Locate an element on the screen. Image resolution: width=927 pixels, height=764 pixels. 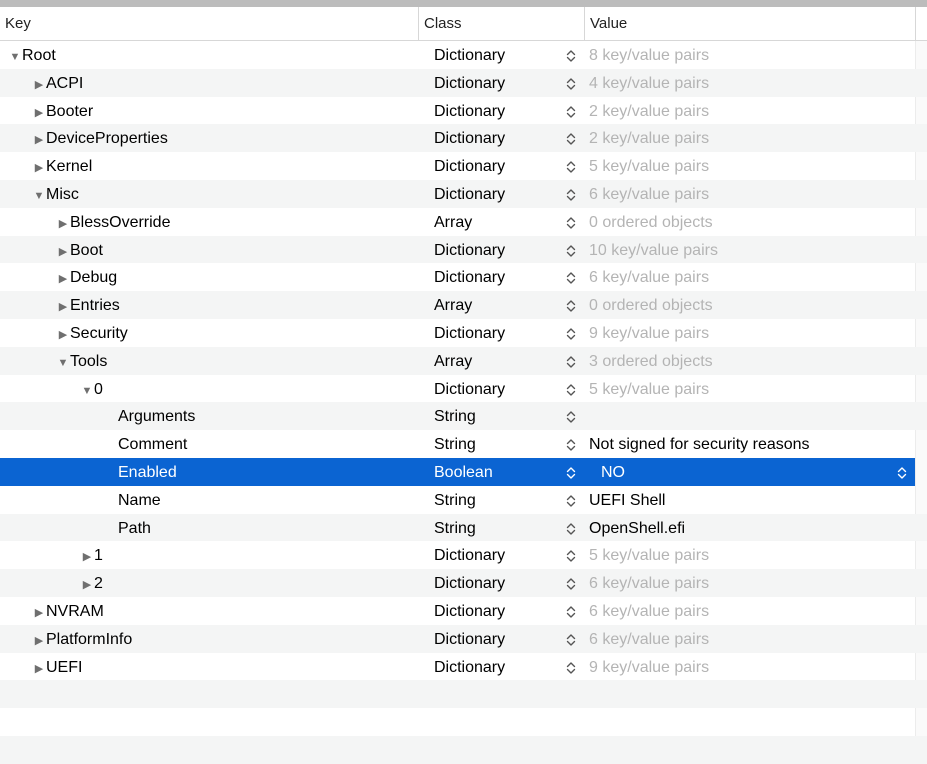
key-cell: Arguments is located at coordinates (156, 416).